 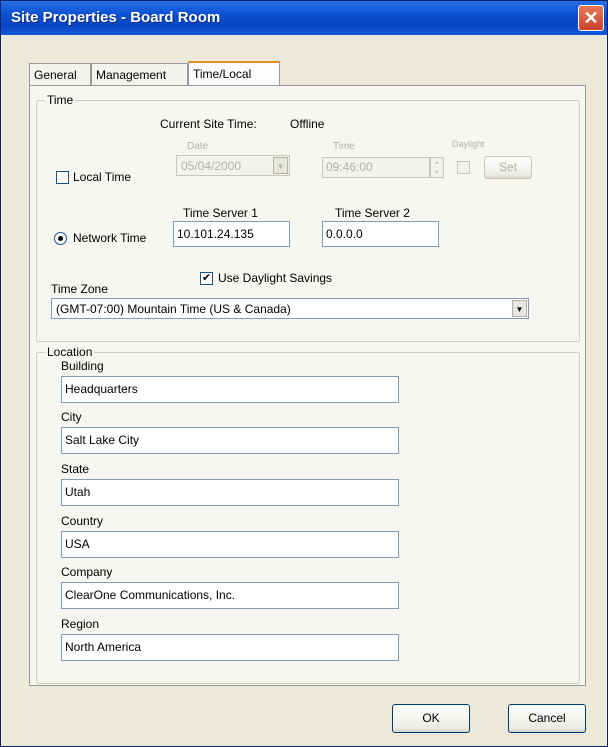 I want to click on close-icon: ✕, so click(x=591, y=18).